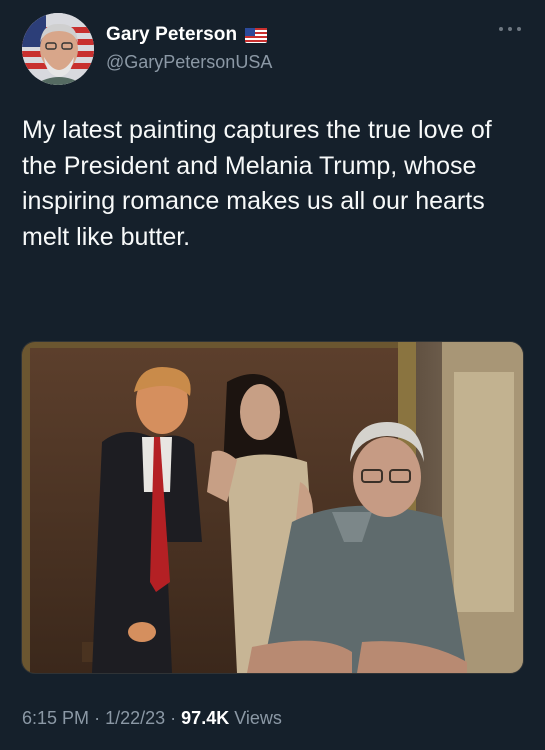  Describe the element at coordinates (274, 49) in the screenshot. I see `tweet-header: Gary Peterson @GaryPetersonUSA` at that location.